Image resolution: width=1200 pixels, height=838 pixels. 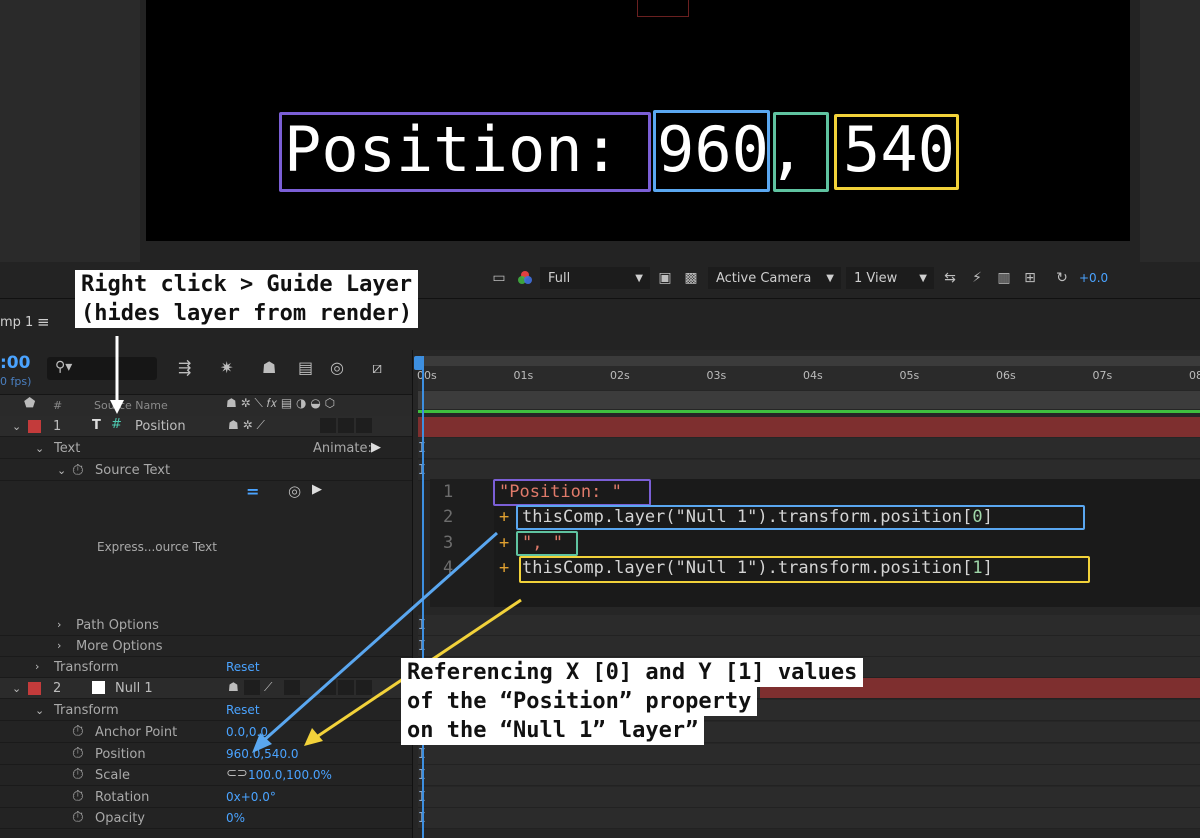 What do you see at coordinates (117, 407) in the screenshot?
I see `guide-arrow-head` at bounding box center [117, 407].